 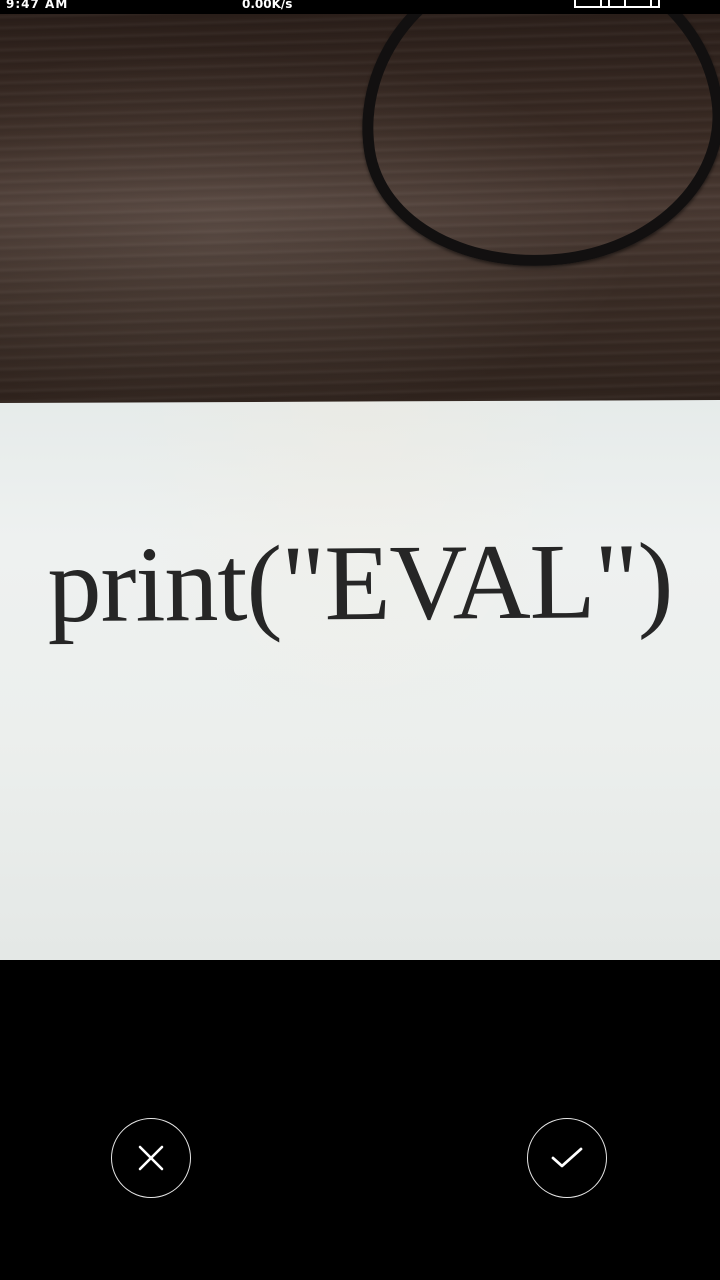 I want to click on printed-code-text: print("EVAL"), so click(x=360, y=583).